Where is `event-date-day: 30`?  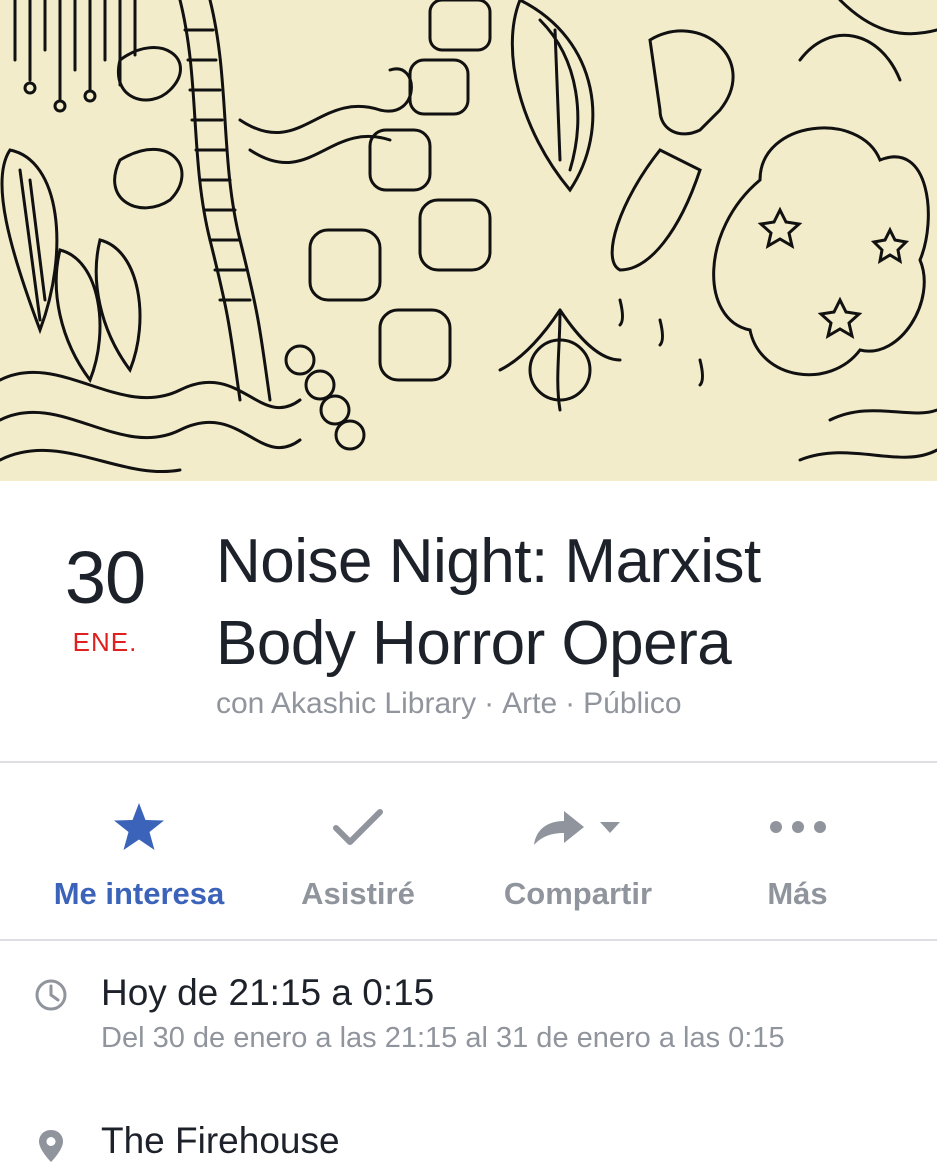
event-date-day: 30 is located at coordinates (105, 577).